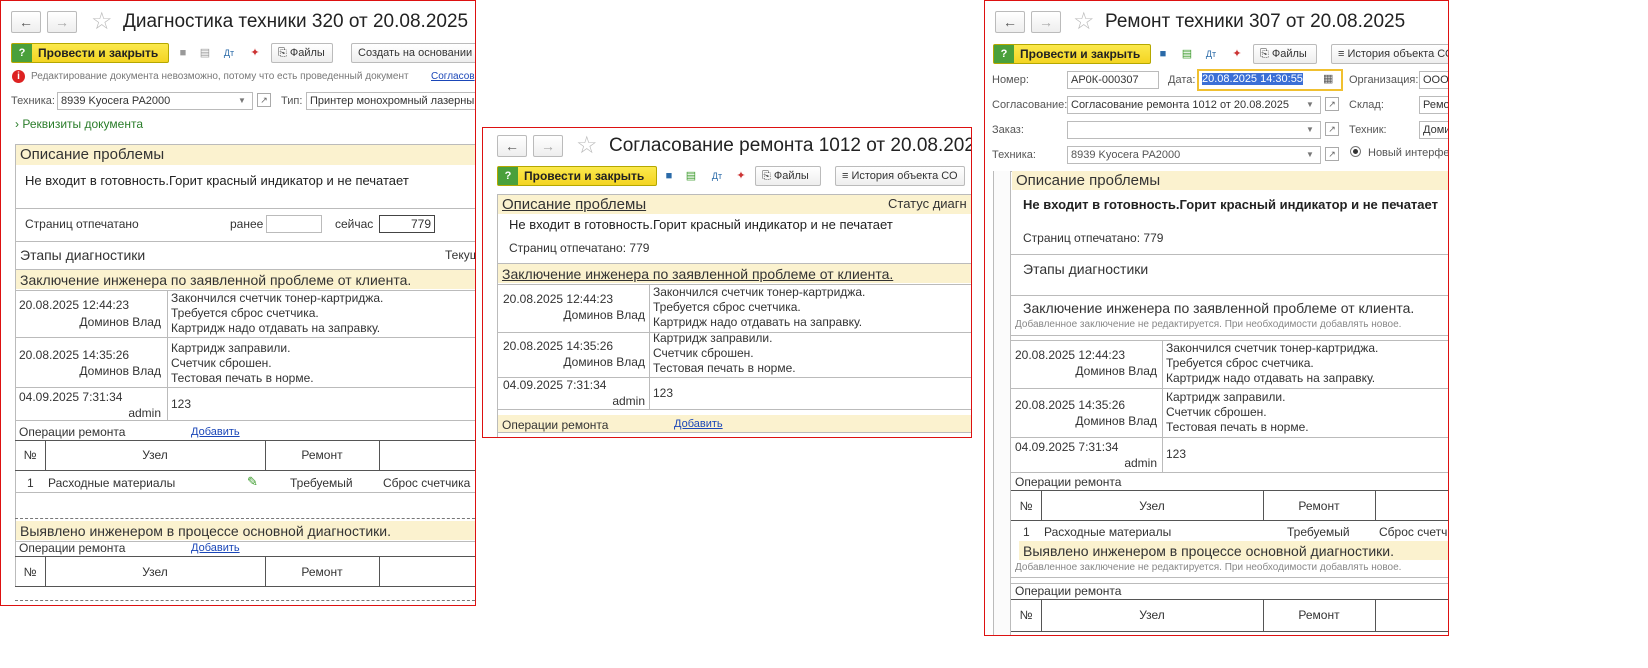  Describe the element at coordinates (1328, 78) in the screenshot. I see `calendar-icon: ▦` at that location.